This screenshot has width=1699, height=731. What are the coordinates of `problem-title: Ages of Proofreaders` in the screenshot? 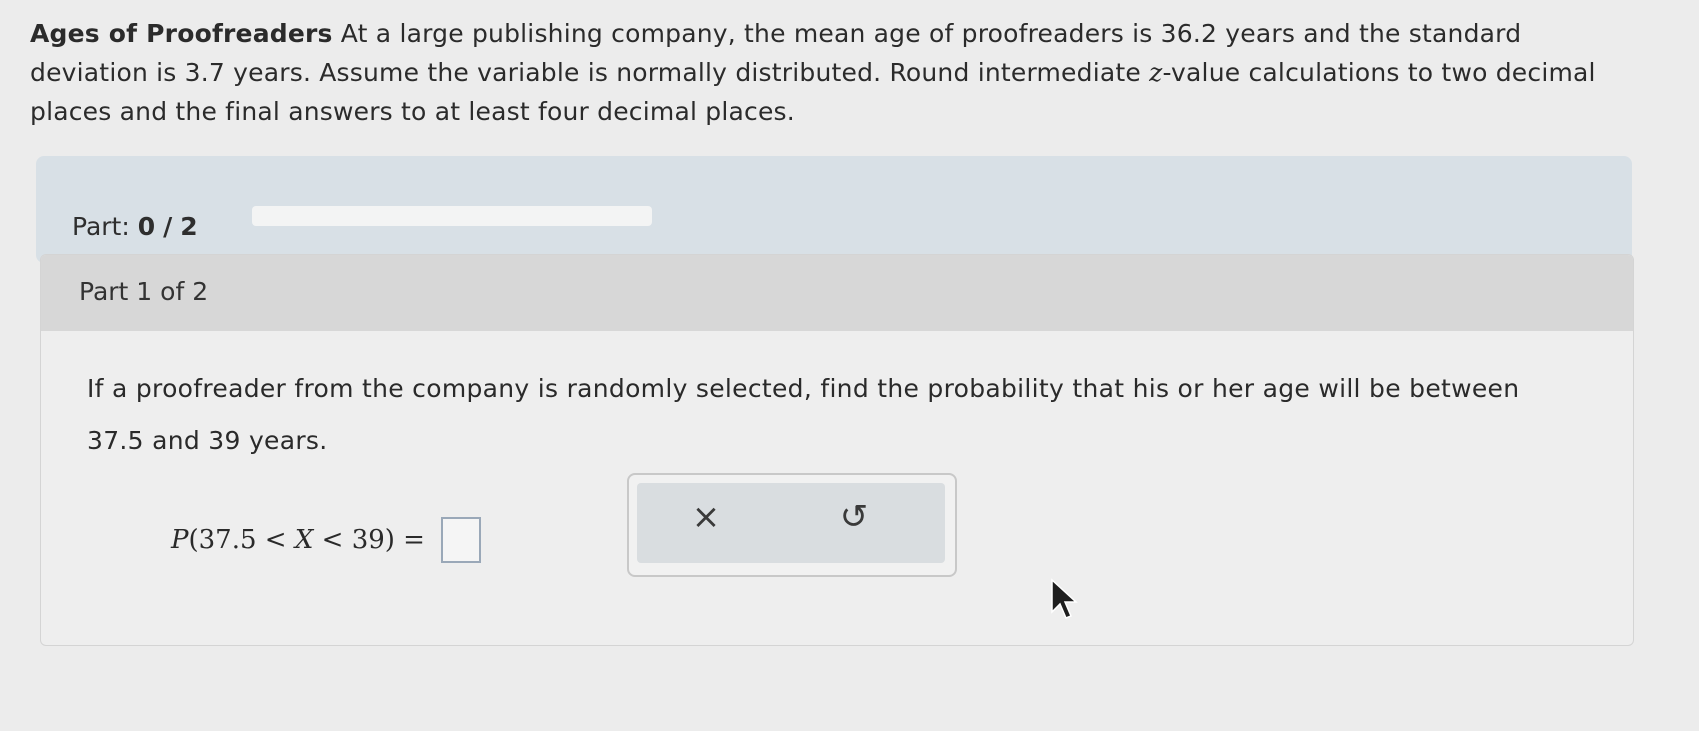 It's located at (181, 33).